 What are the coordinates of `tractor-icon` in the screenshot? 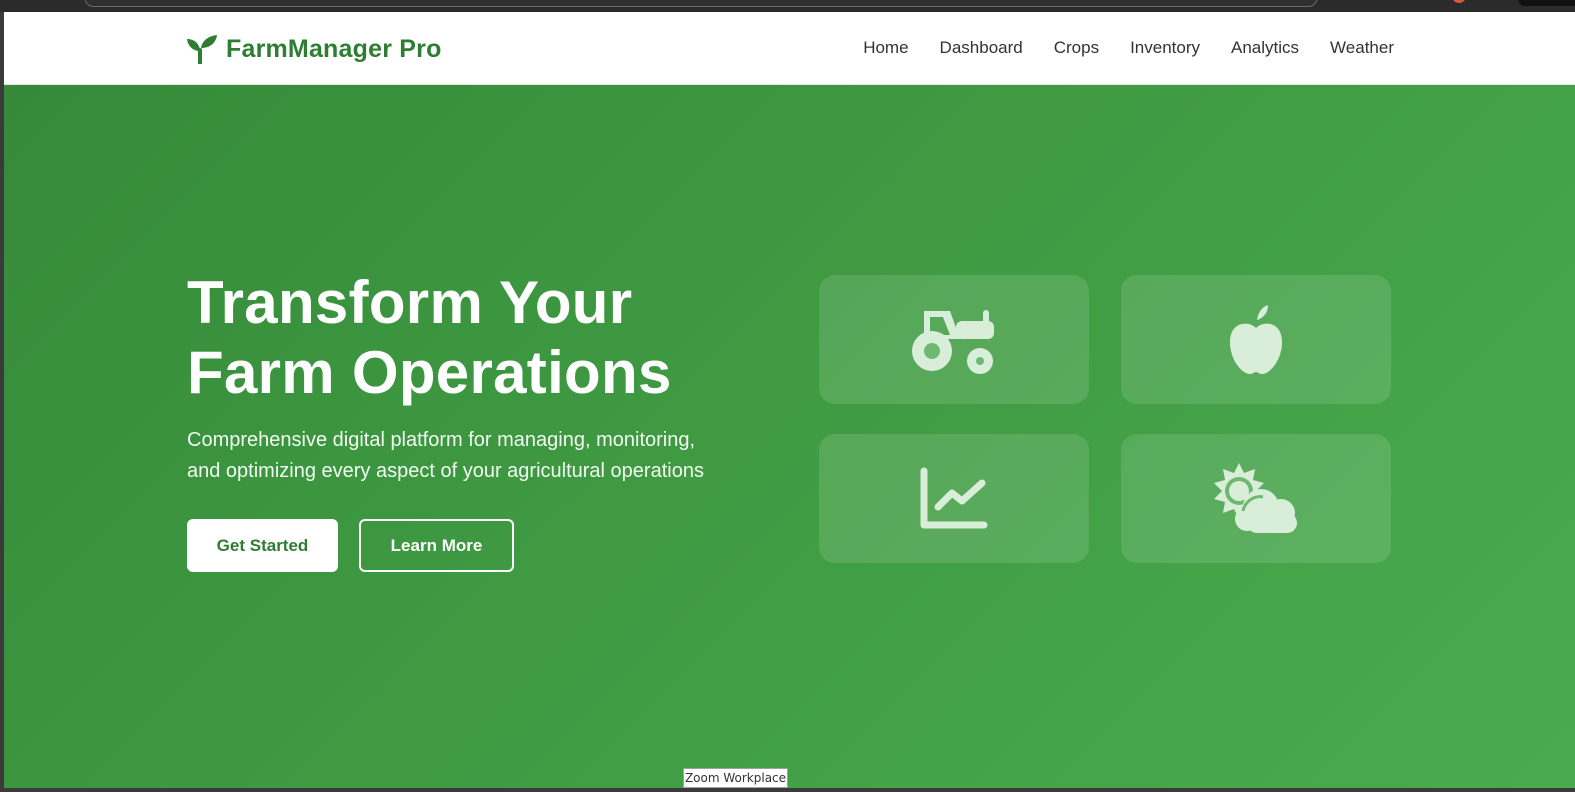 It's located at (954, 340).